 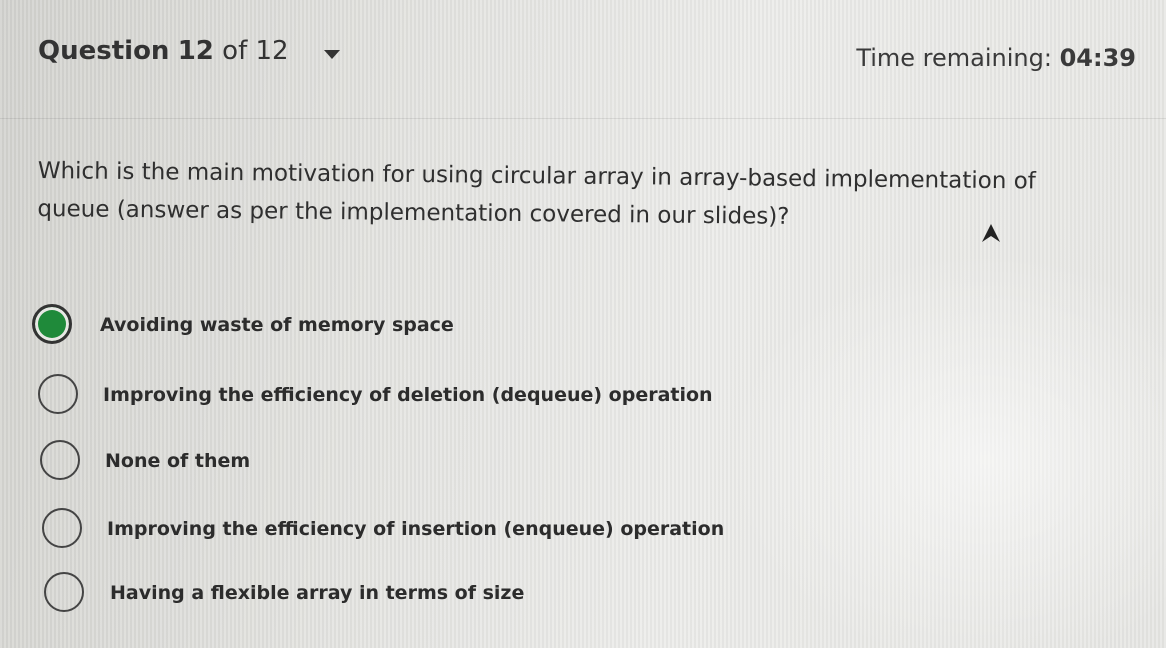 I want to click on answer-option-label: None of them, so click(x=178, y=461).